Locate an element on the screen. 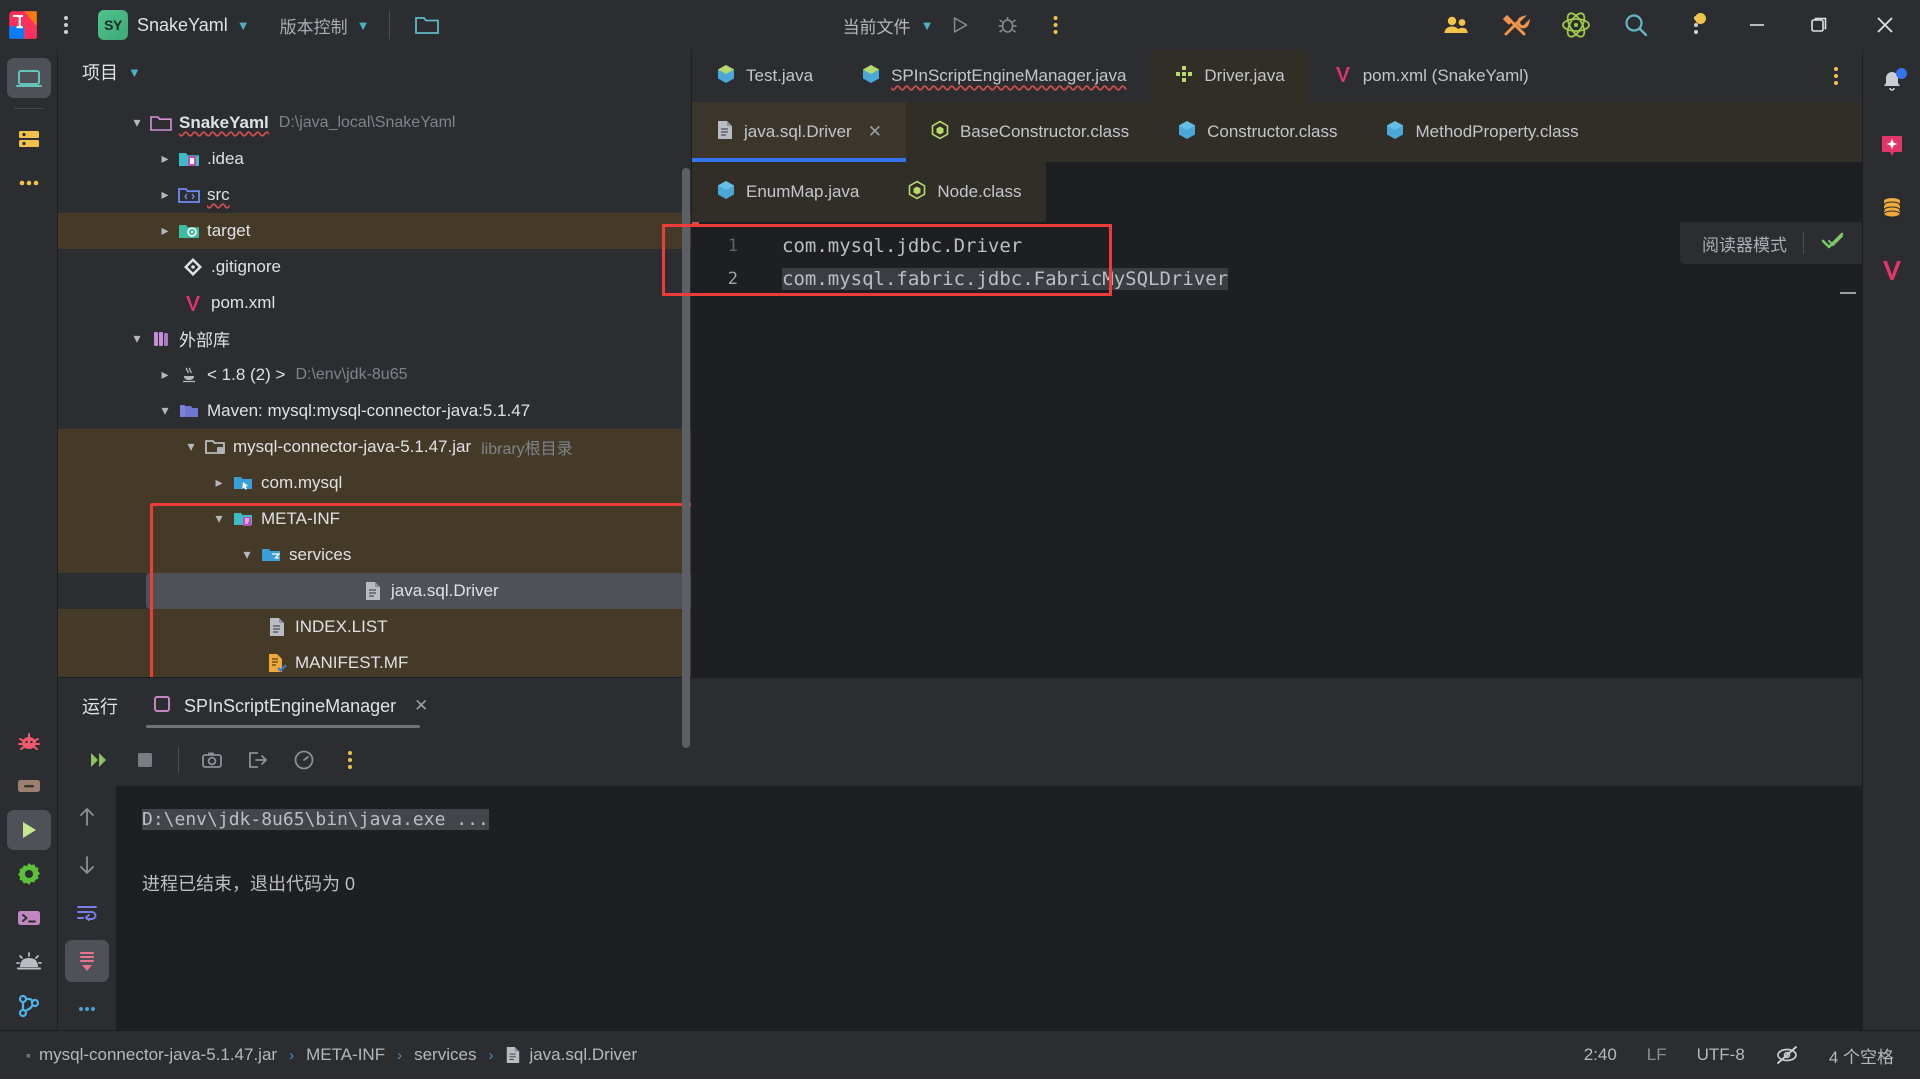 Image resolution: width=1920 pixels, height=1079 pixels. run-button is located at coordinates (959, 25).